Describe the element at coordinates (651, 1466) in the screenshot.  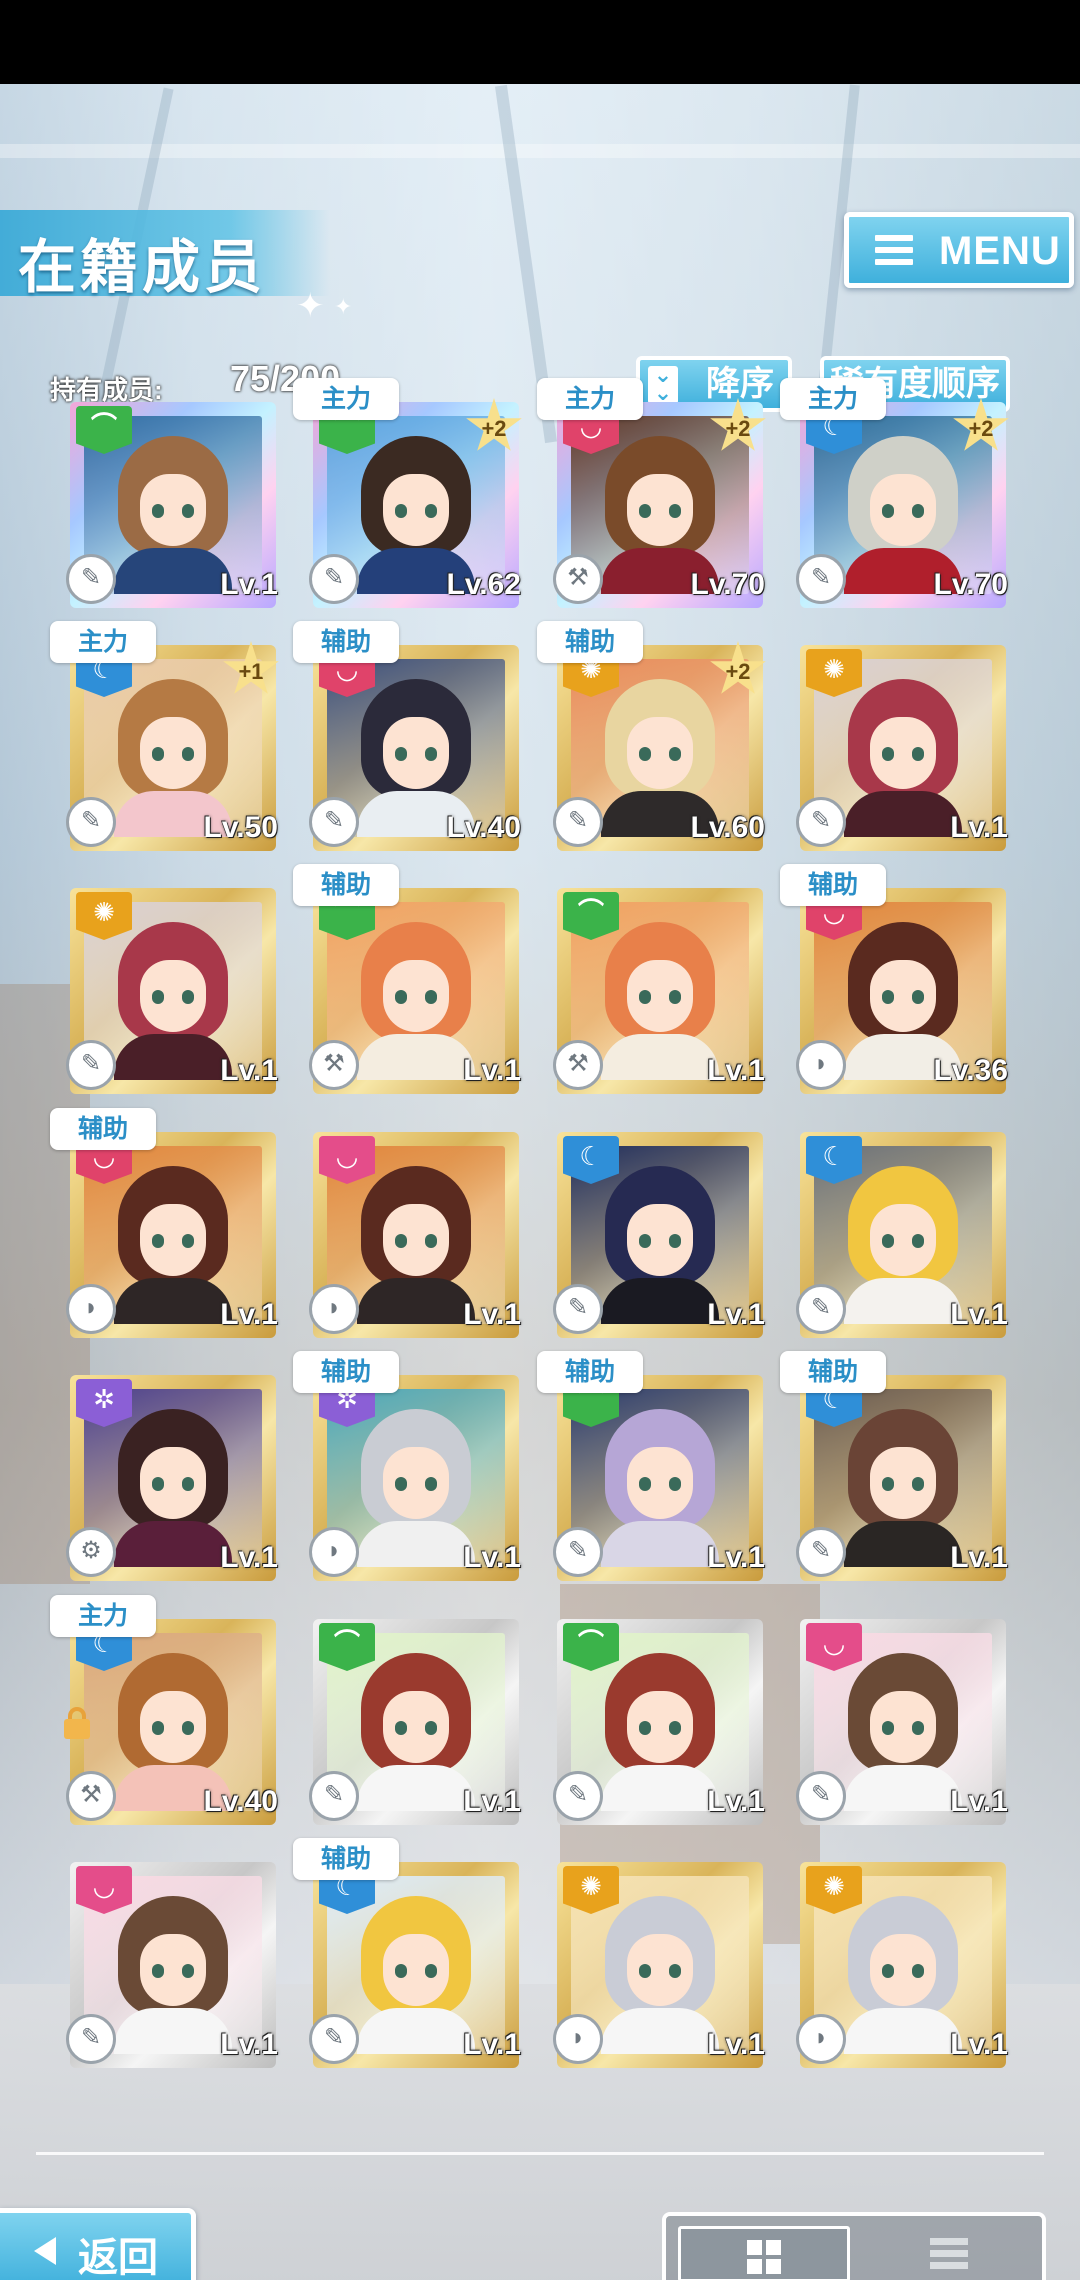
I see `member-card: ⌒ ✎ Lv.1 辅助` at that location.